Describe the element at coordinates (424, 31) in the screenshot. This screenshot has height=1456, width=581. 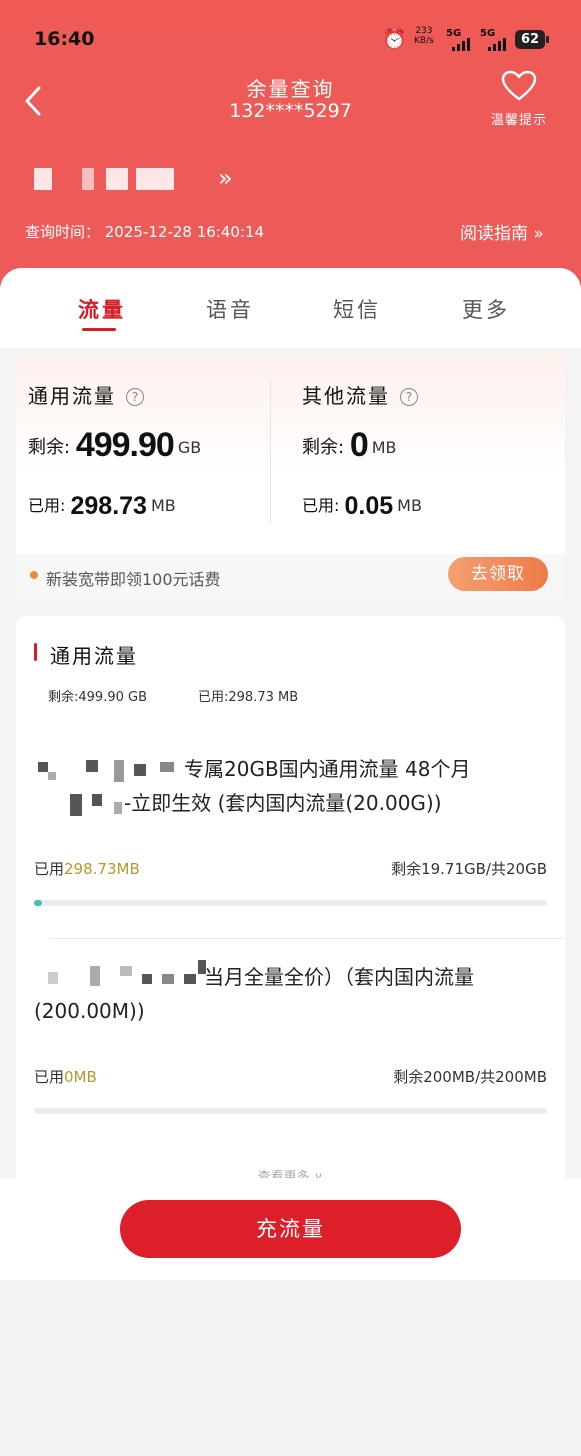
I see `net-speed-value: 233` at that location.